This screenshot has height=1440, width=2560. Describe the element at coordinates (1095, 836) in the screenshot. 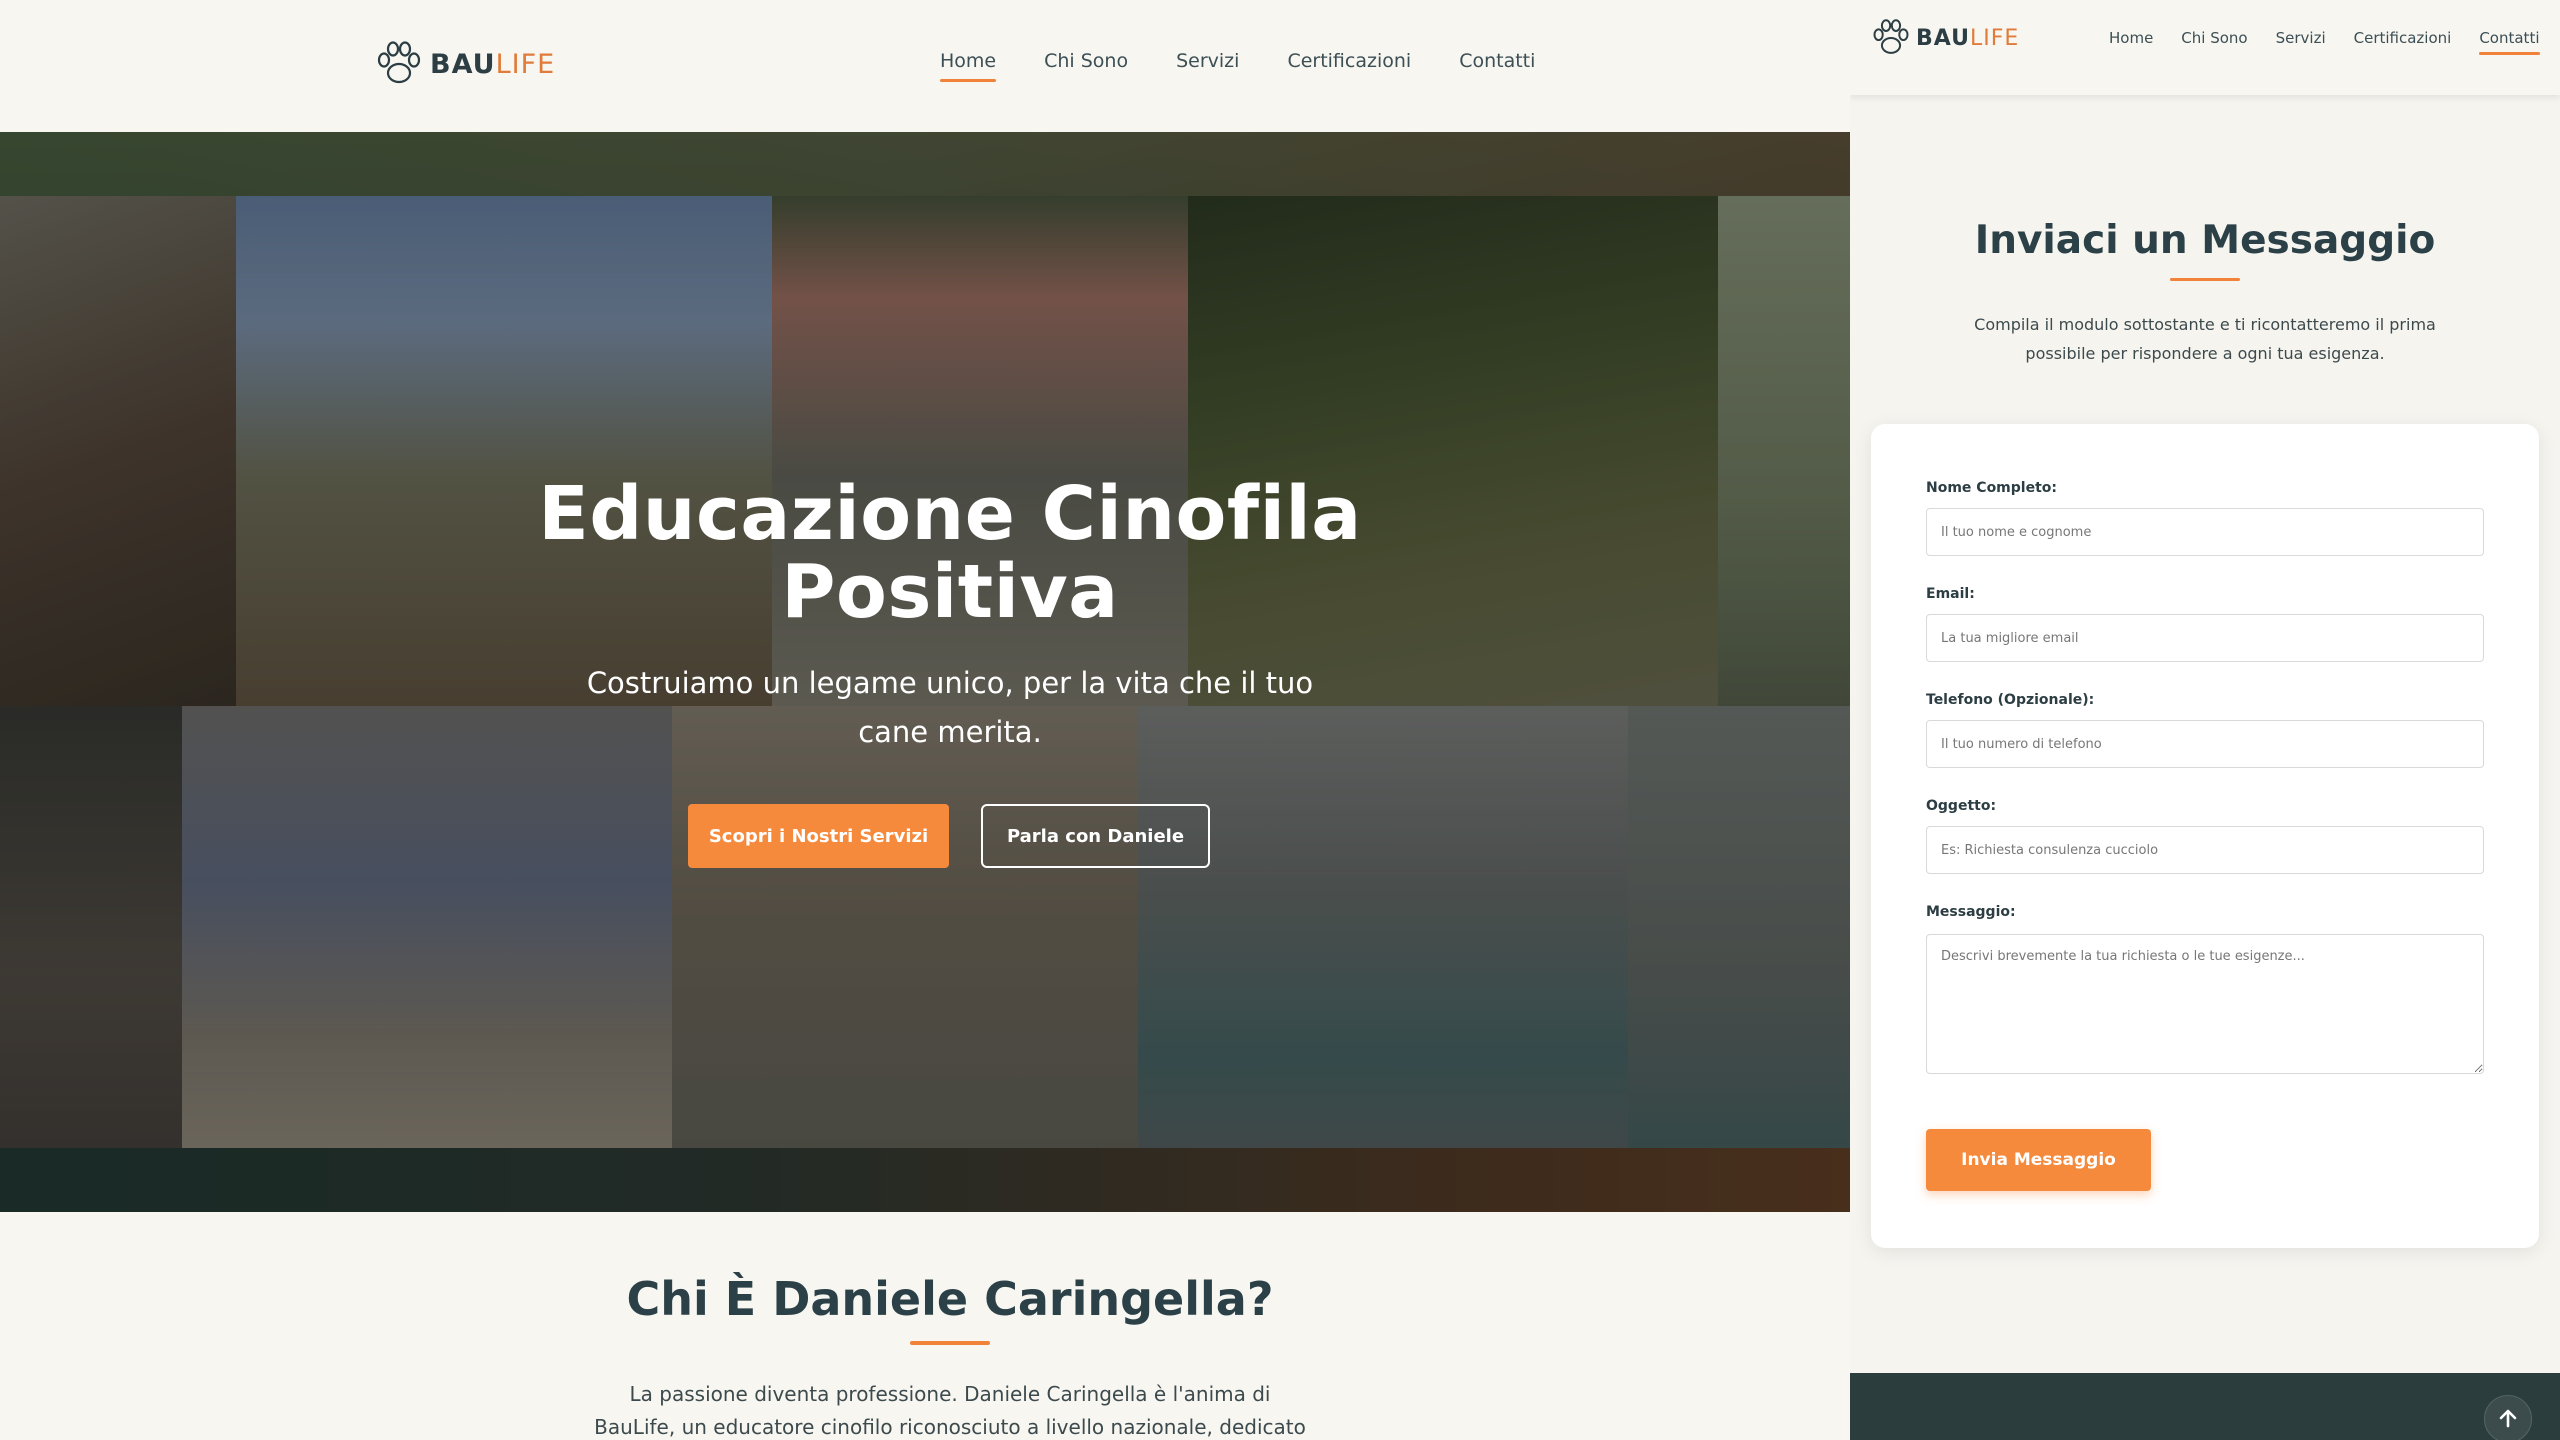

I see `talk-to-daniele-button: Parla con Daniele` at that location.